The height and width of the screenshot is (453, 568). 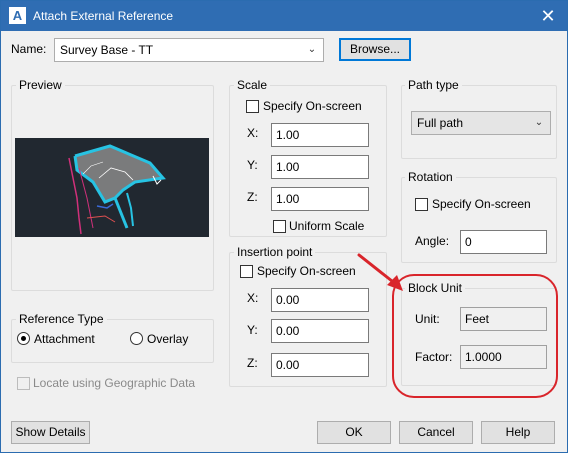 I want to click on dialog-title: Attach External Reference, so click(x=103, y=16).